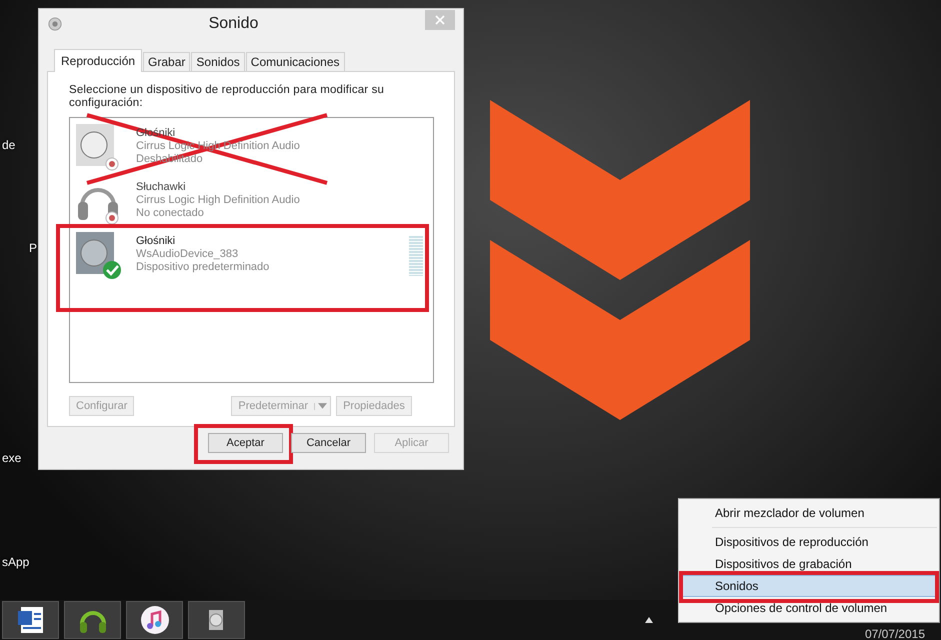 This screenshot has height=640, width=941. Describe the element at coordinates (321, 406) in the screenshot. I see `caret-icon` at that location.